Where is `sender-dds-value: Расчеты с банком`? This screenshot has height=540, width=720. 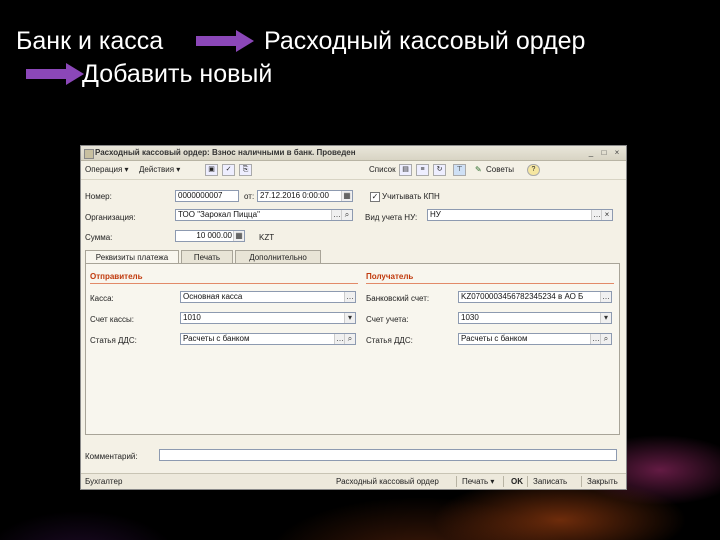 sender-dds-value: Расчеты с банком is located at coordinates (216, 338).